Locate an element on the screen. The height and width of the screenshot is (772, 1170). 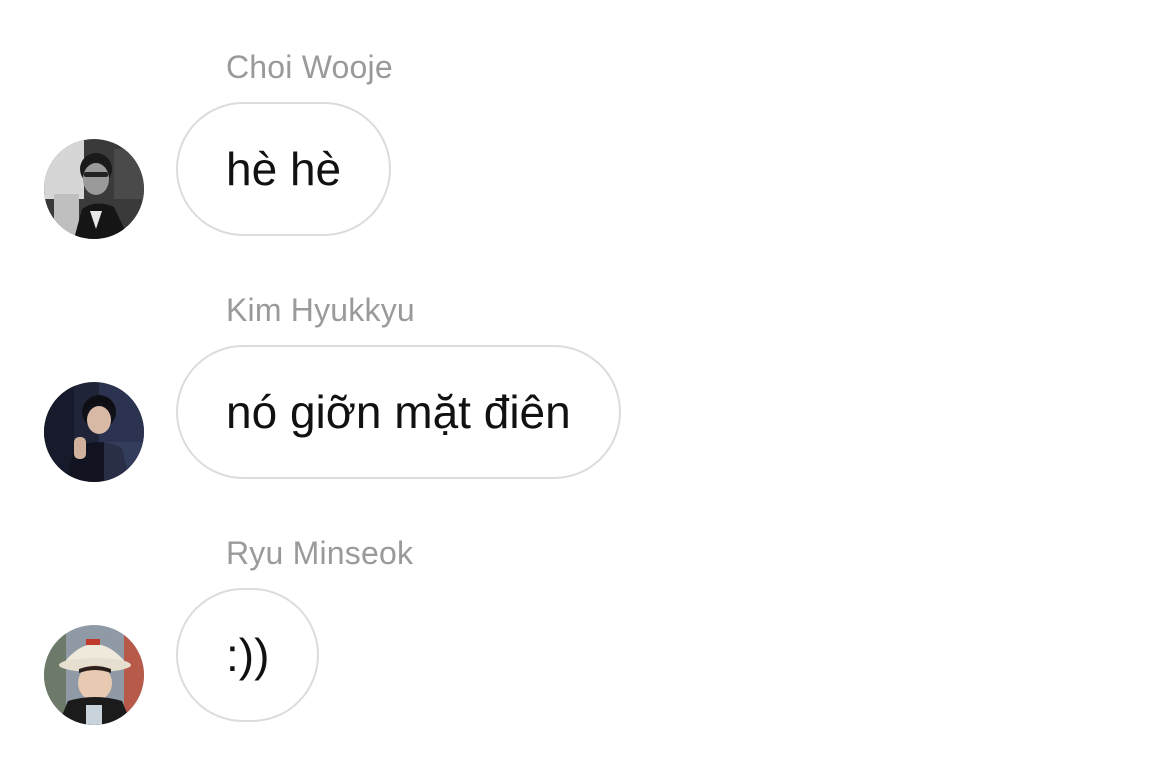
sender-name: Ryu Minseok is located at coordinates (320, 553).